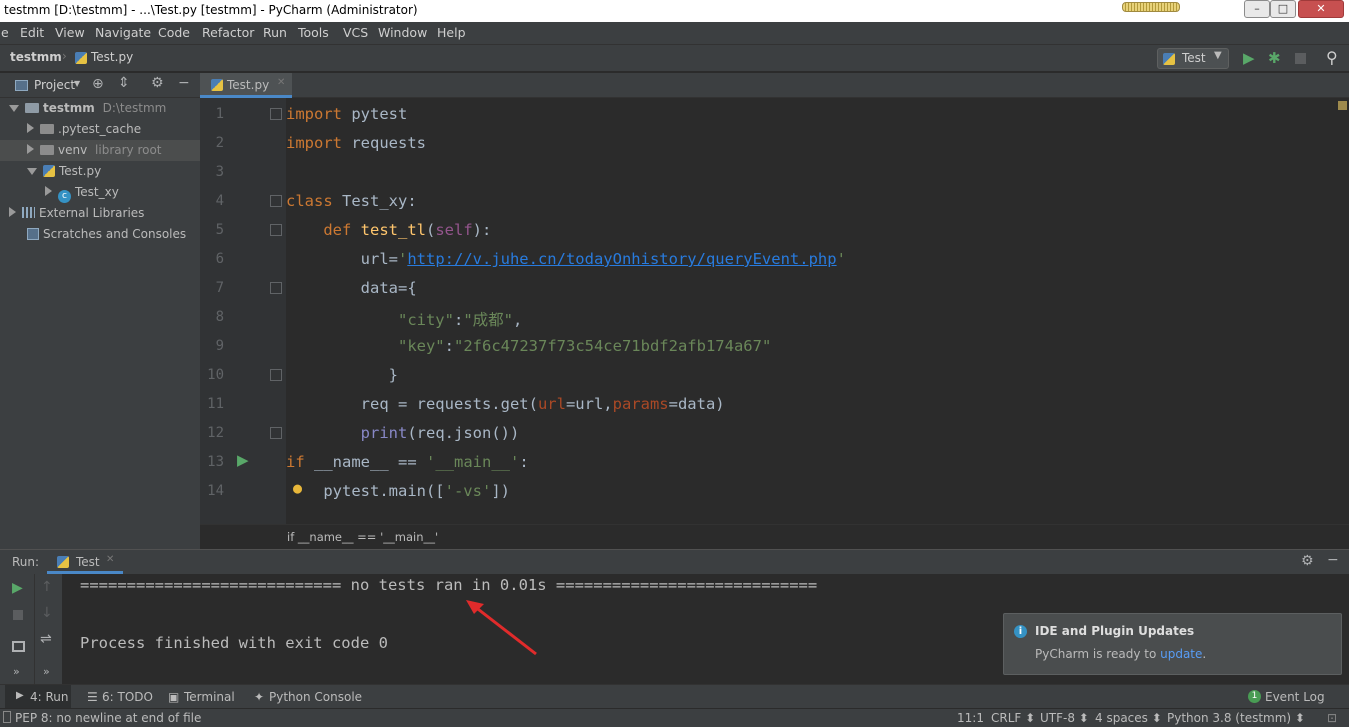  What do you see at coordinates (297, 488) in the screenshot?
I see `lightbulb-icon: ●` at bounding box center [297, 488].